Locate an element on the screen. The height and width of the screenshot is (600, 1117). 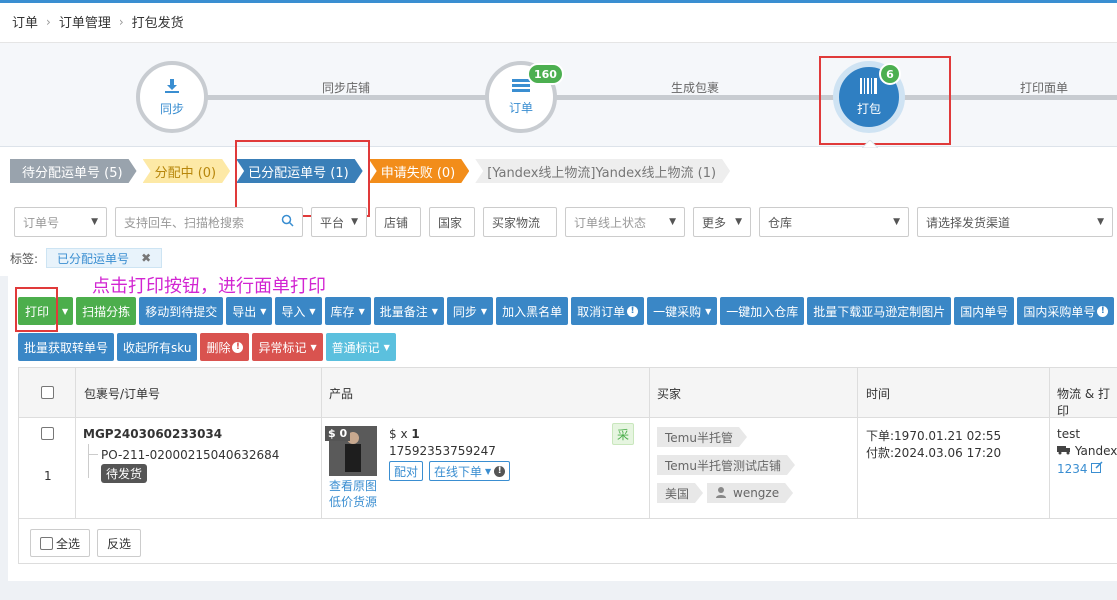
more-dropdown-label: 更多 is located at coordinates (714, 222).